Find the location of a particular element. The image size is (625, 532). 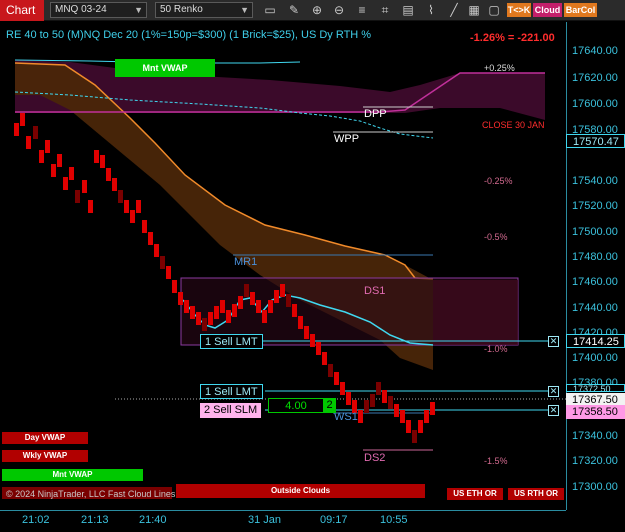

ds1-label: DS1 is located at coordinates (375, 291).